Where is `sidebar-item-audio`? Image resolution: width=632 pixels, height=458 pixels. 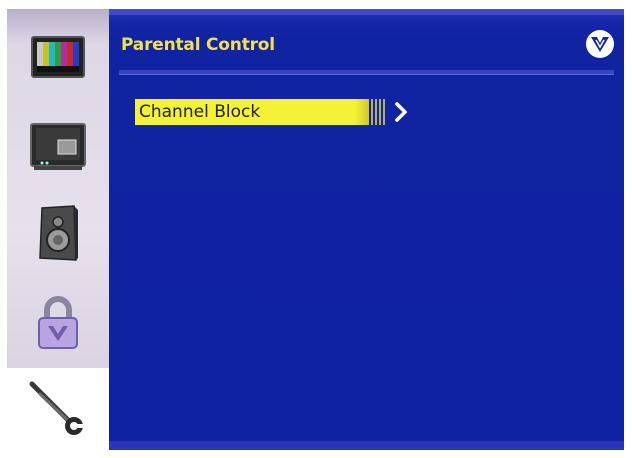 sidebar-item-audio is located at coordinates (58, 233).